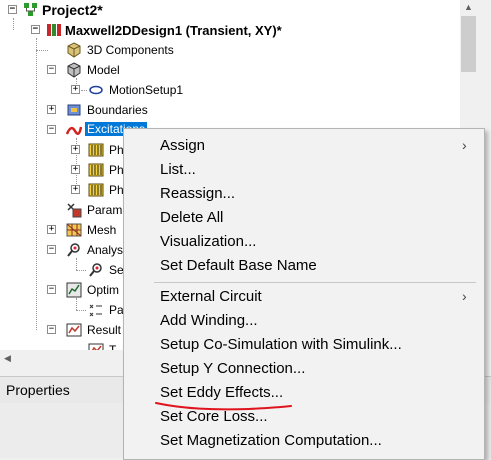 This screenshot has height=460, width=491. Describe the element at coordinates (74, 70) in the screenshot. I see `model-icon` at that location.